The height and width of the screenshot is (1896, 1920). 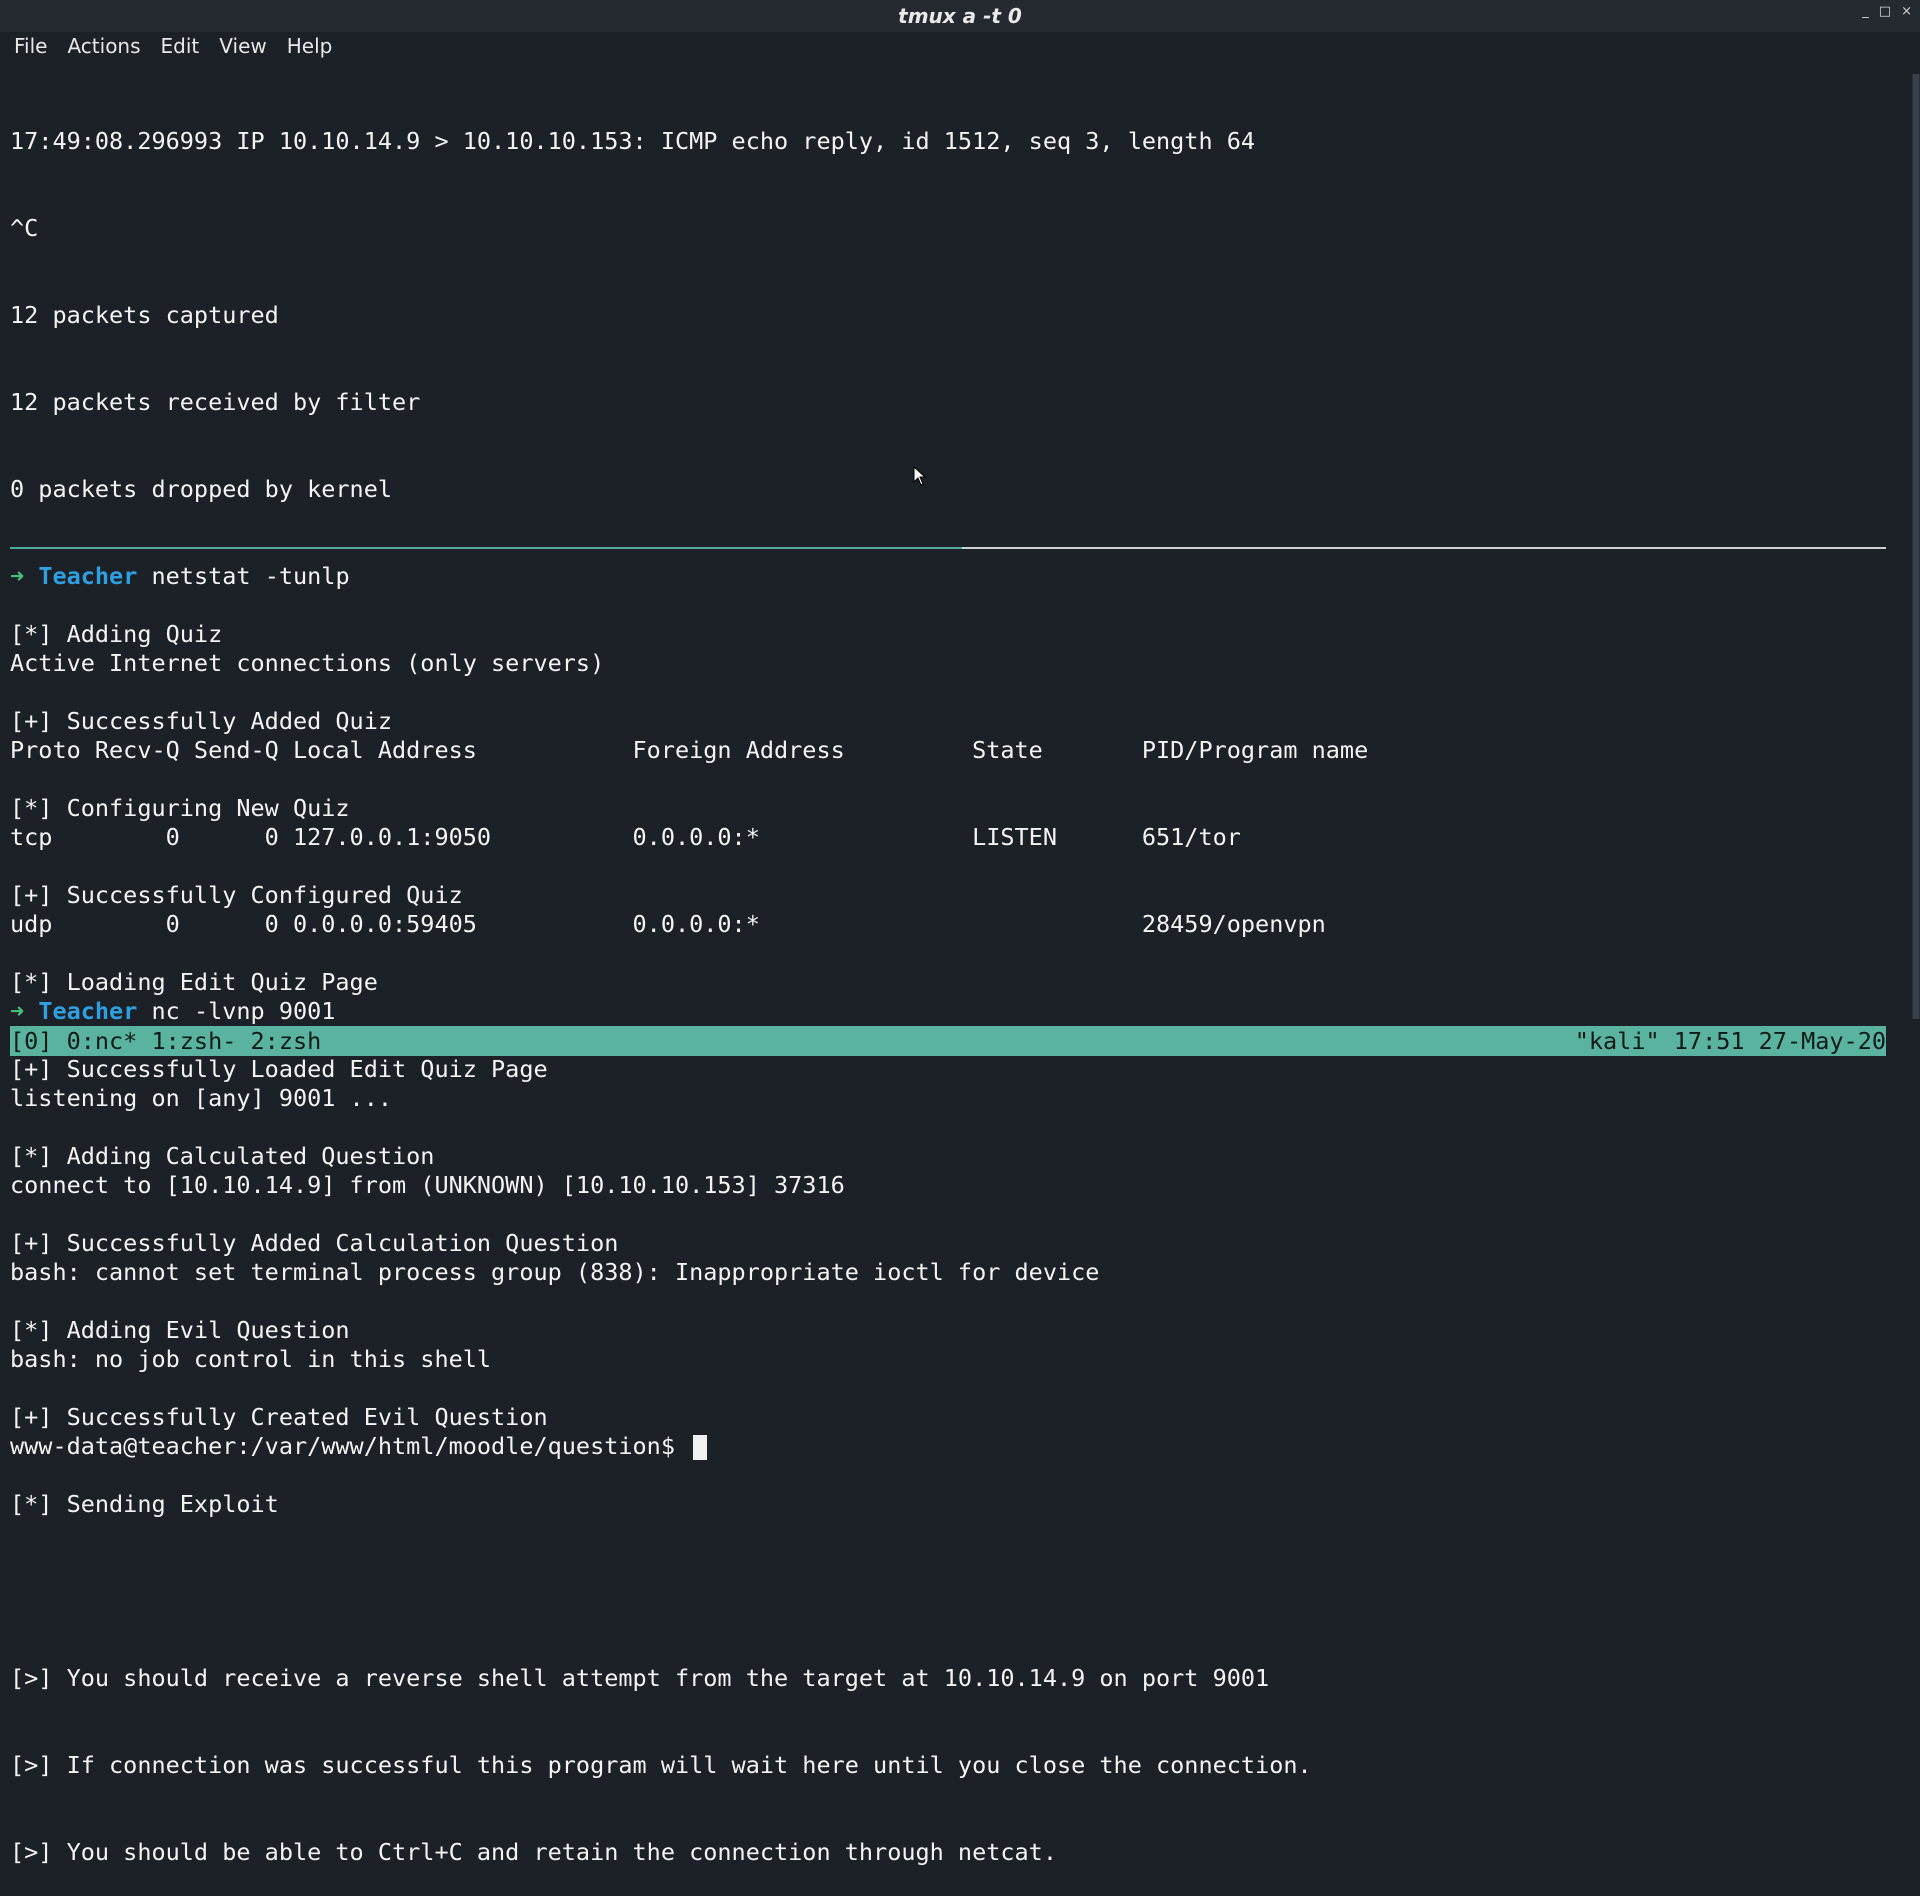 I want to click on menu-view: View, so click(x=242, y=46).